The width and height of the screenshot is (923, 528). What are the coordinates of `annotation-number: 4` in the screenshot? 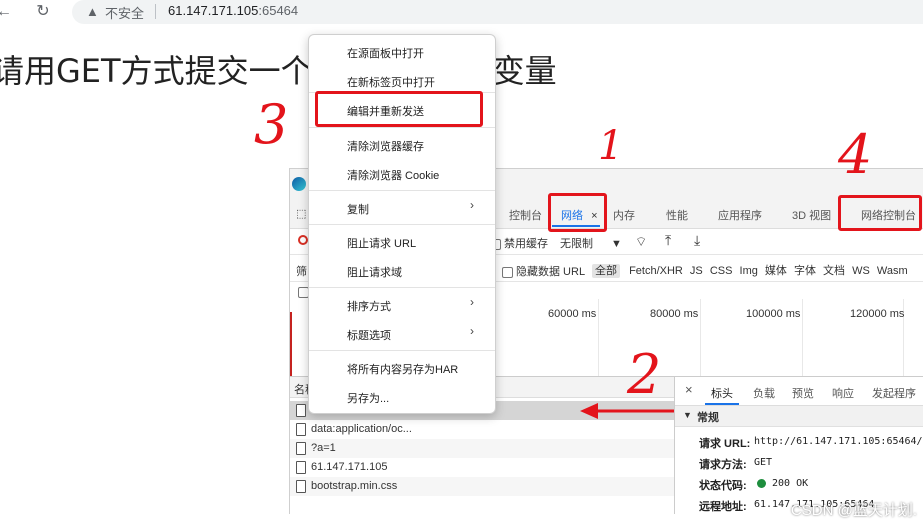 It's located at (855, 154).